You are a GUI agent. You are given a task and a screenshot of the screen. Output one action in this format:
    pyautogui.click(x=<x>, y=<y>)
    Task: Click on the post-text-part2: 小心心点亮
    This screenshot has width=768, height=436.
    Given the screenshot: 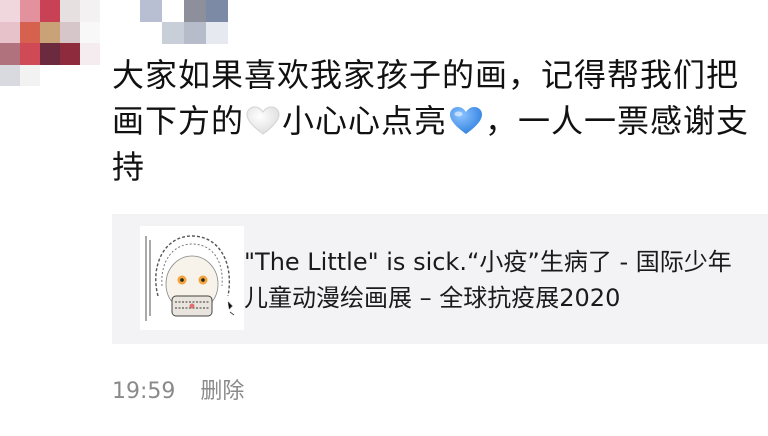 What is the action you would take?
    pyautogui.click(x=365, y=121)
    